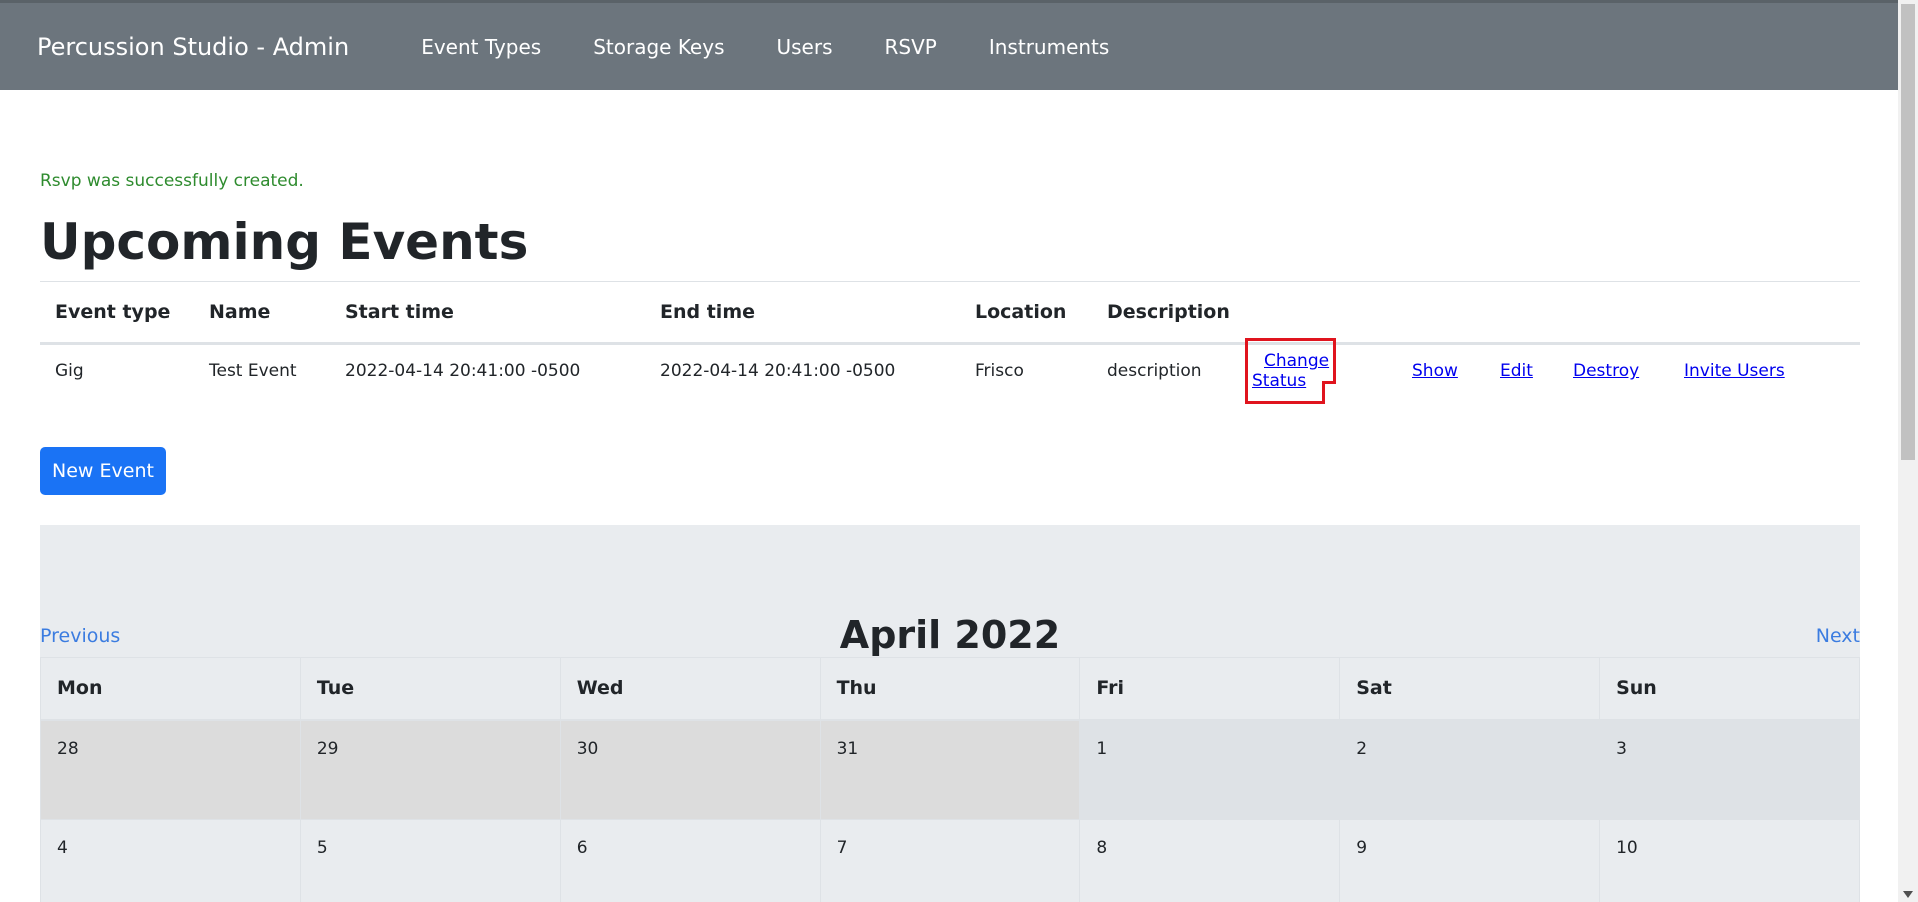 This screenshot has height=902, width=1918. I want to click on cell-description: description, so click(1154, 371).